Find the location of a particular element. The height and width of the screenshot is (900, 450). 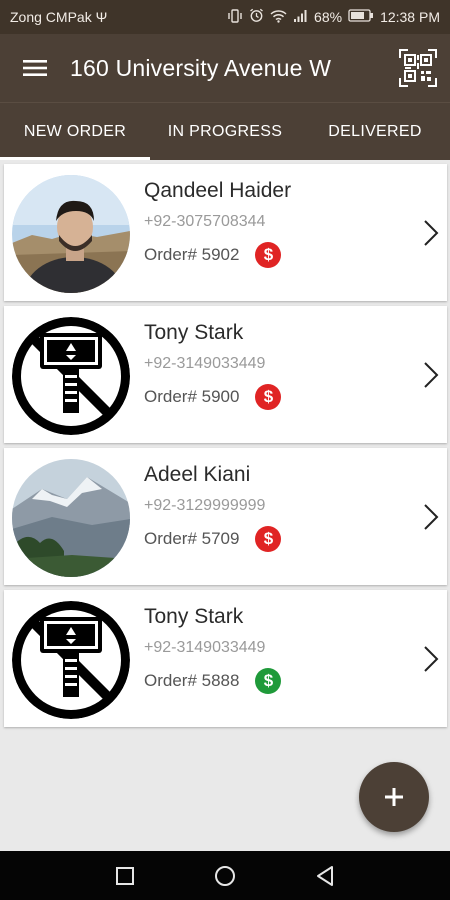

carrier-label: Zong CMPak Ψ is located at coordinates (59, 17).